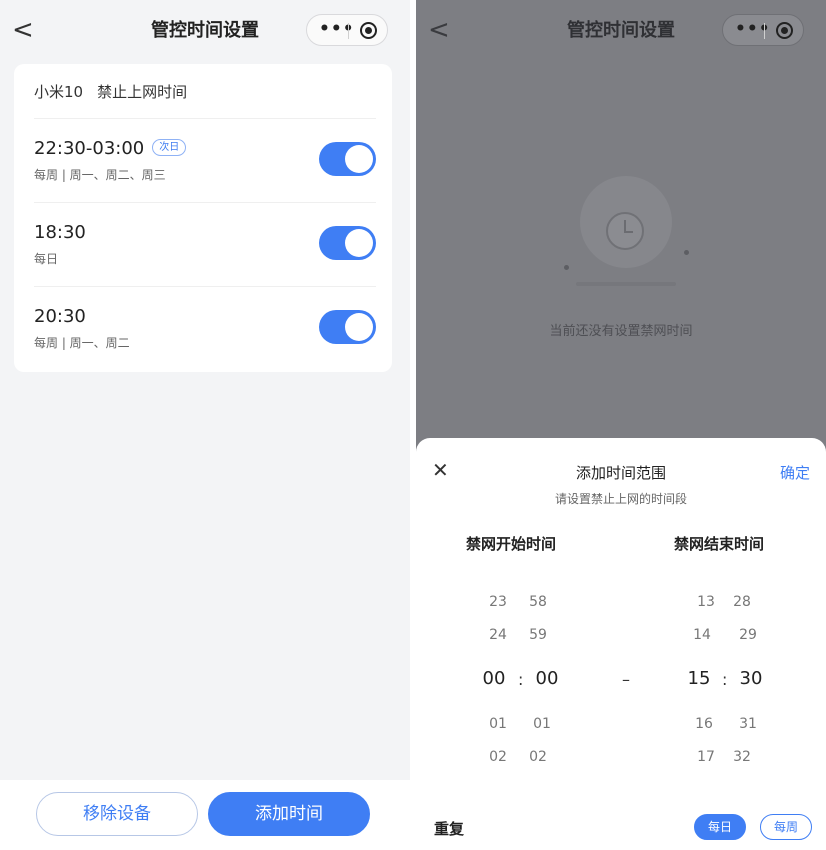 This screenshot has width=826, height=850. Describe the element at coordinates (702, 635) in the screenshot. I see `picker-option: 14` at that location.